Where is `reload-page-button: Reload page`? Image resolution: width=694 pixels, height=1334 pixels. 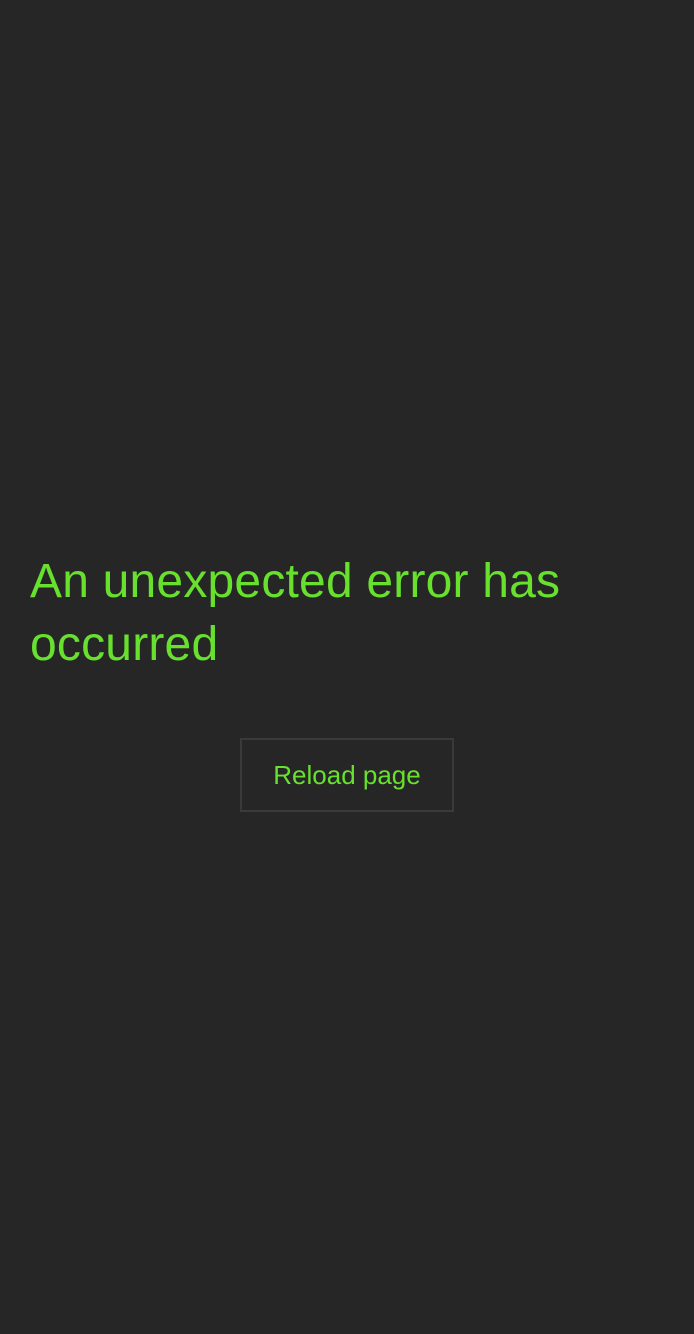 reload-page-button: Reload page is located at coordinates (347, 775).